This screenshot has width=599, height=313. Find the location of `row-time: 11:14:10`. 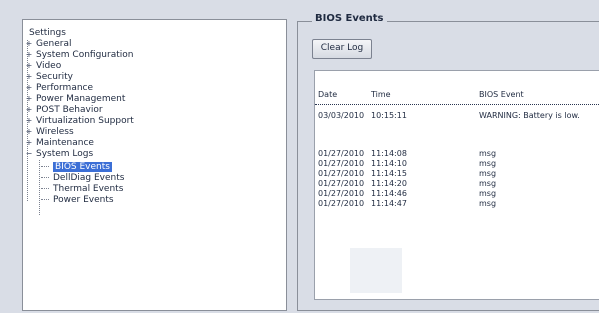

row-time: 11:14:10 is located at coordinates (389, 163).